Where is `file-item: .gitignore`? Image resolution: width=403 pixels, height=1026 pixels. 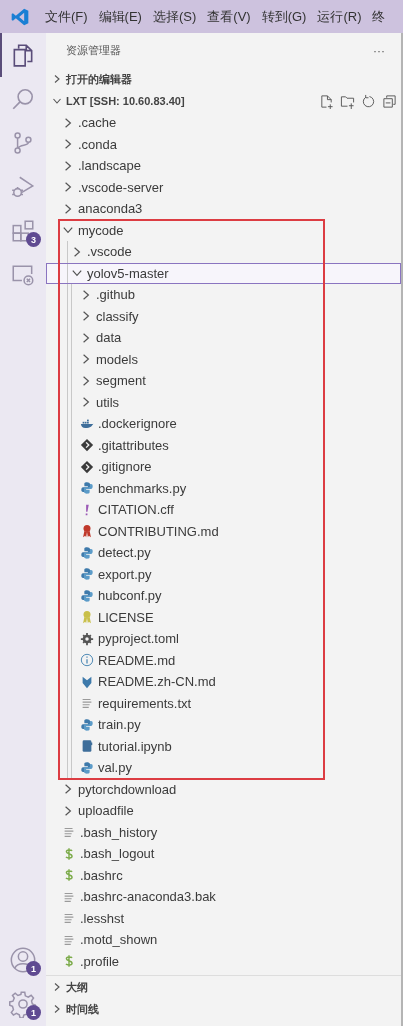
file-item: .gitignore is located at coordinates (223, 467).